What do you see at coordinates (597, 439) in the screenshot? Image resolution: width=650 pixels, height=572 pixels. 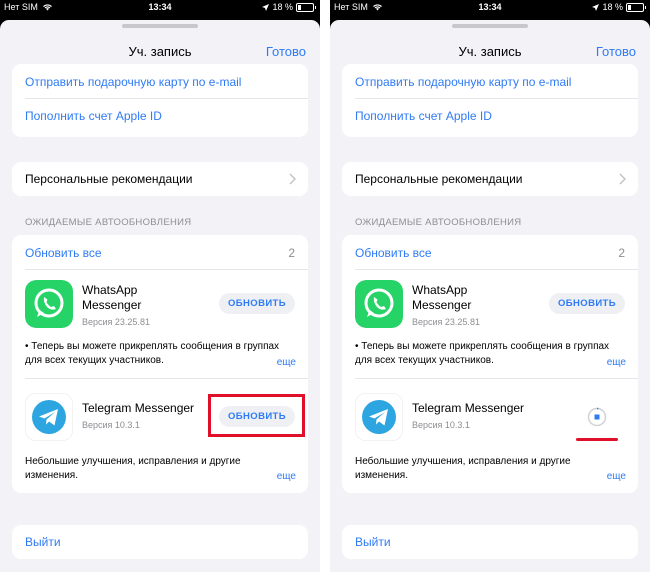 I see `highlight-underline` at bounding box center [597, 439].